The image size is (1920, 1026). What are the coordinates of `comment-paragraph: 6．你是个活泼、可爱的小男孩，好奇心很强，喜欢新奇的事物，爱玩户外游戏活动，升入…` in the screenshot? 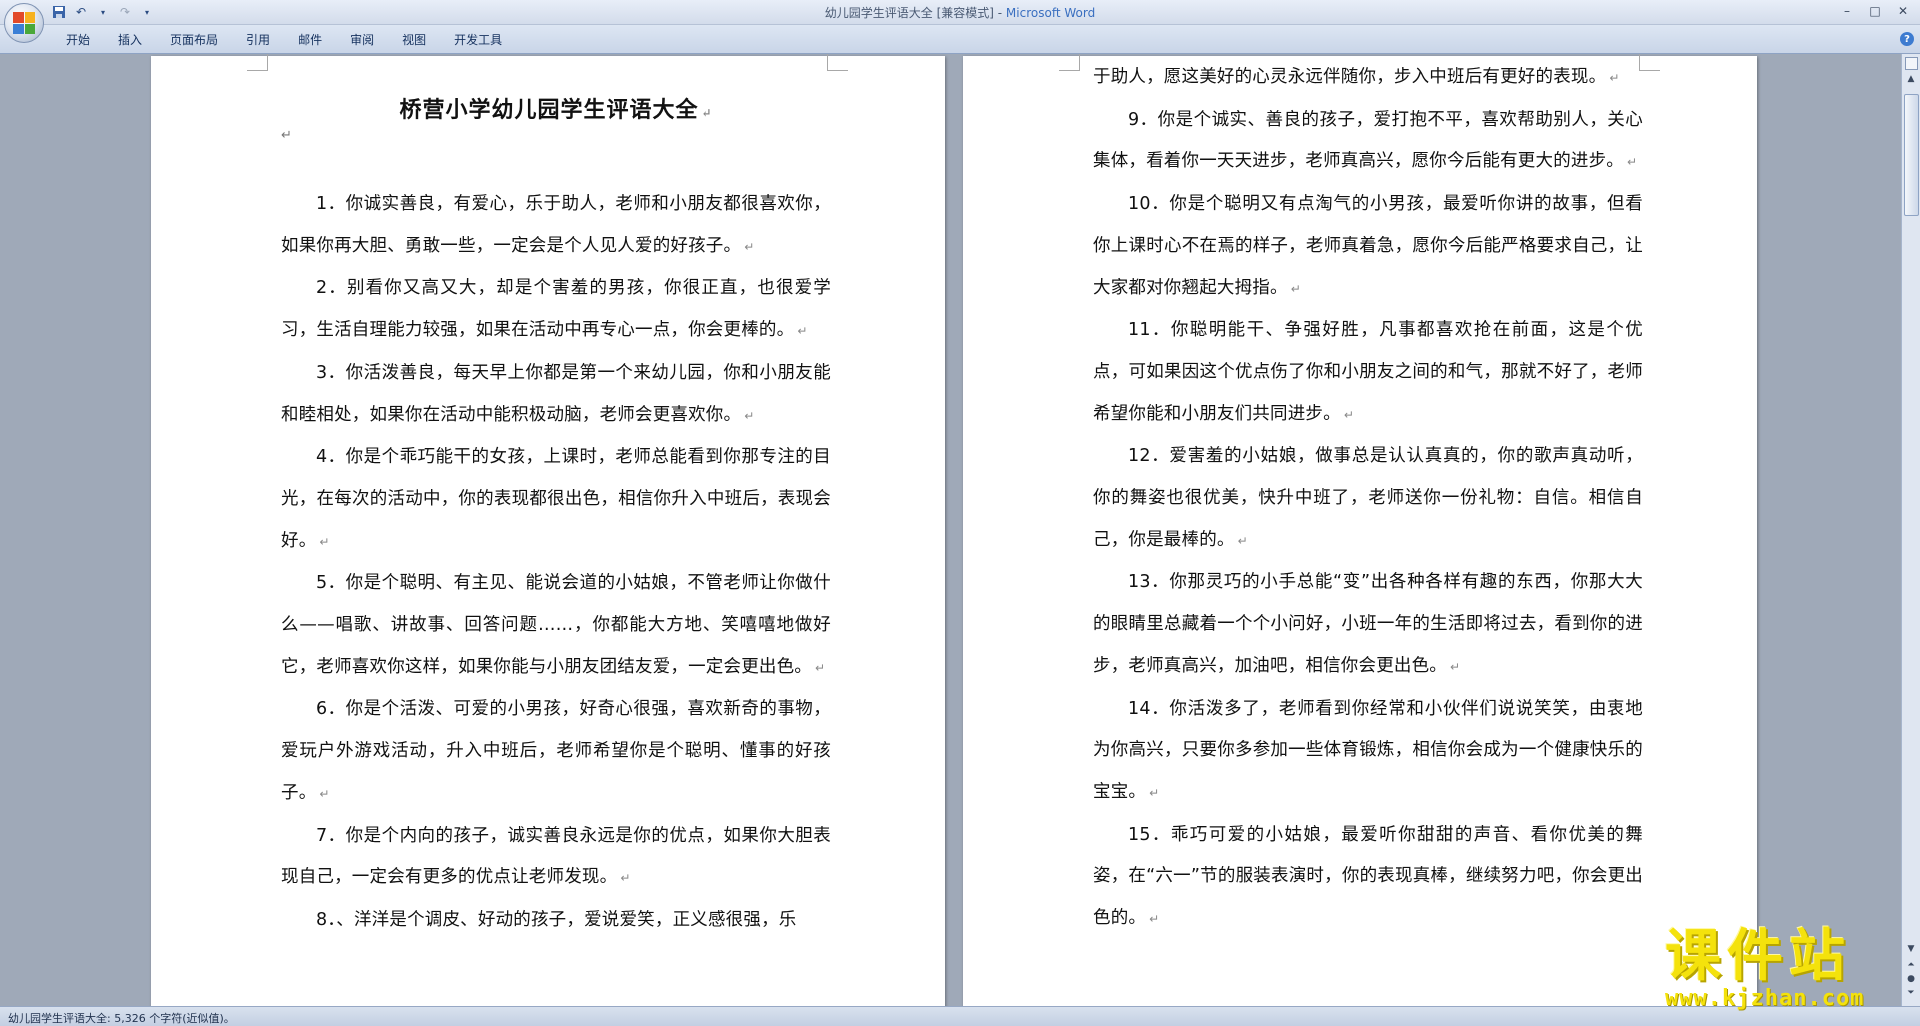 It's located at (556, 752).